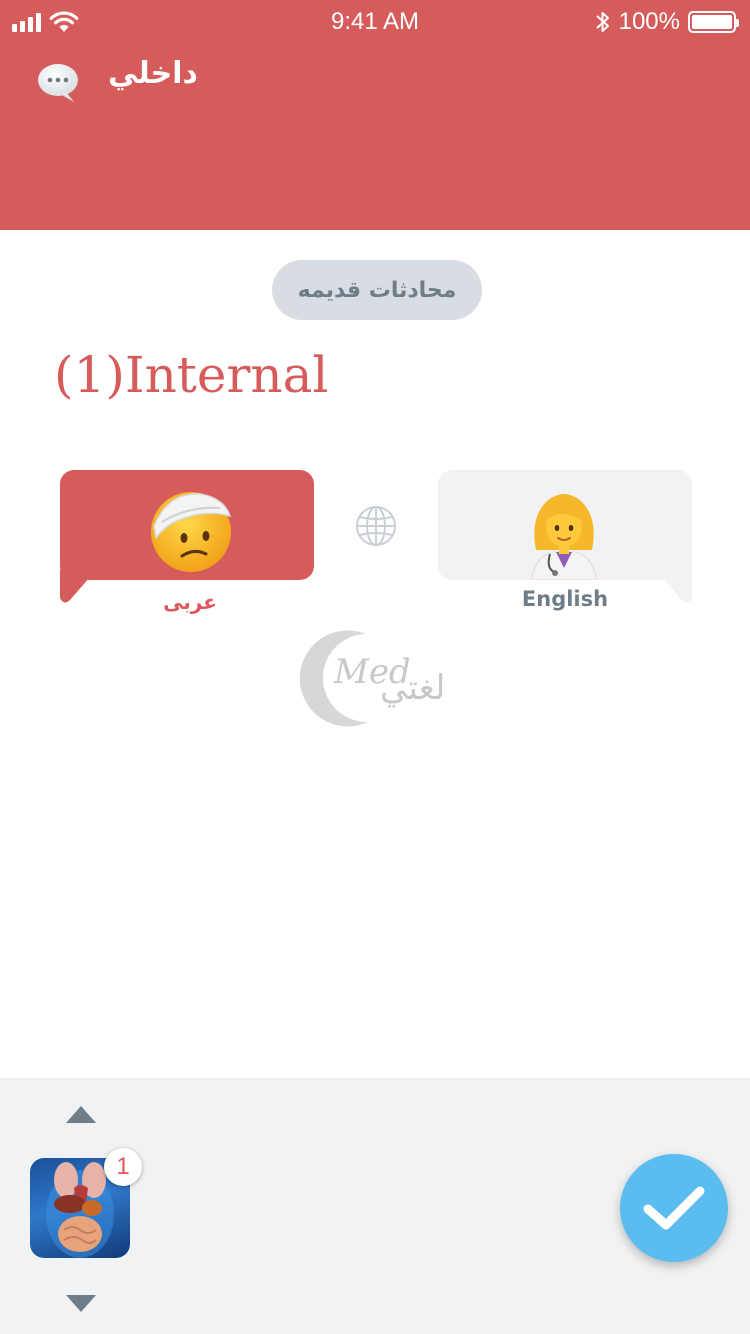 The width and height of the screenshot is (750, 1334). I want to click on woman-health-worker-emoji, so click(564, 537).